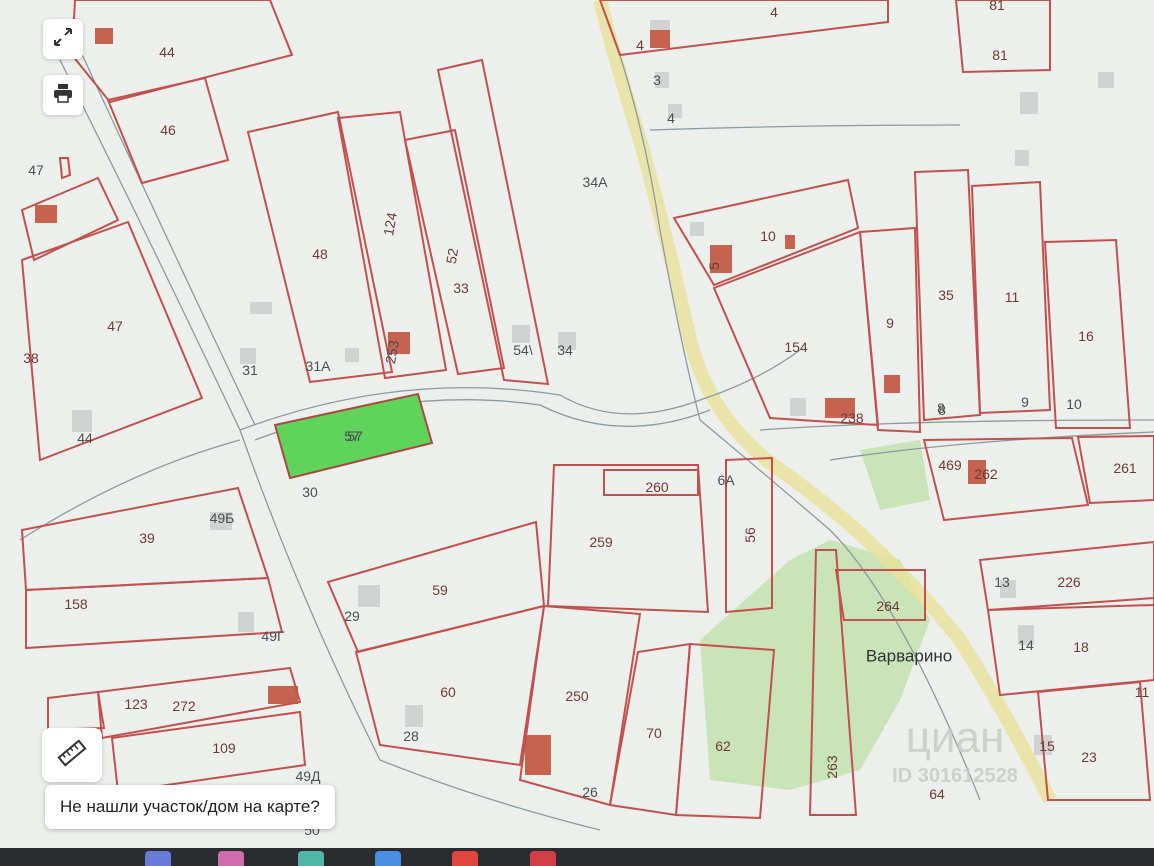  I want to click on printer-icon, so click(63, 95).